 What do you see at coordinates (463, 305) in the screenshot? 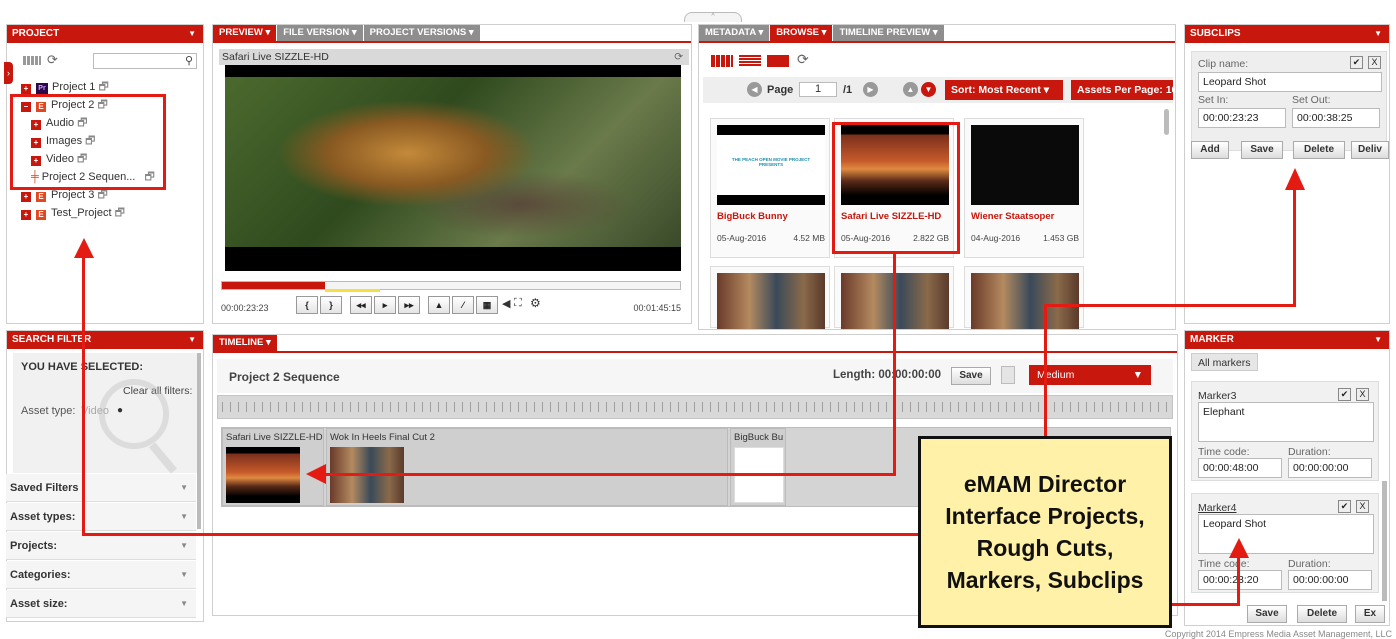
I see `pencil-icon: ⁄` at bounding box center [463, 305].